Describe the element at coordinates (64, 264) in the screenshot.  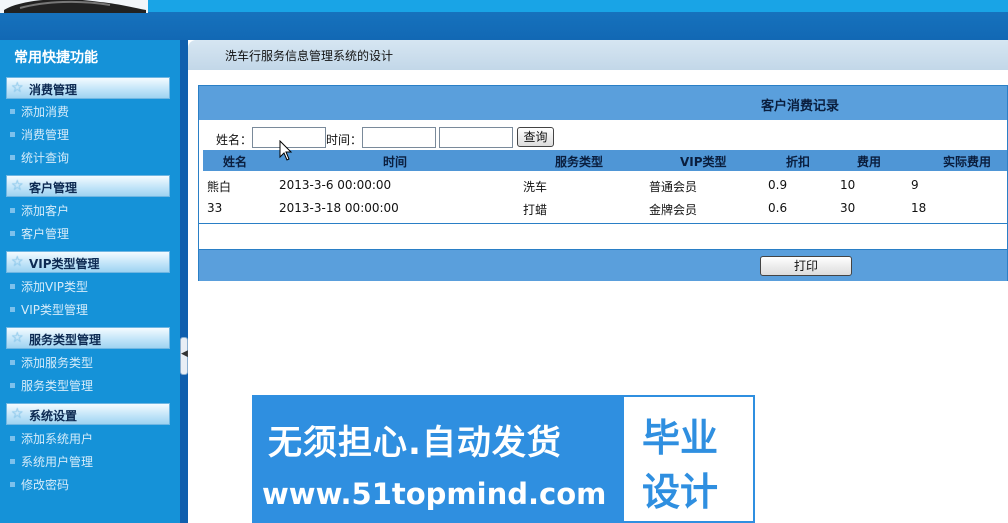
I see `group-label: VIP类型管理` at that location.